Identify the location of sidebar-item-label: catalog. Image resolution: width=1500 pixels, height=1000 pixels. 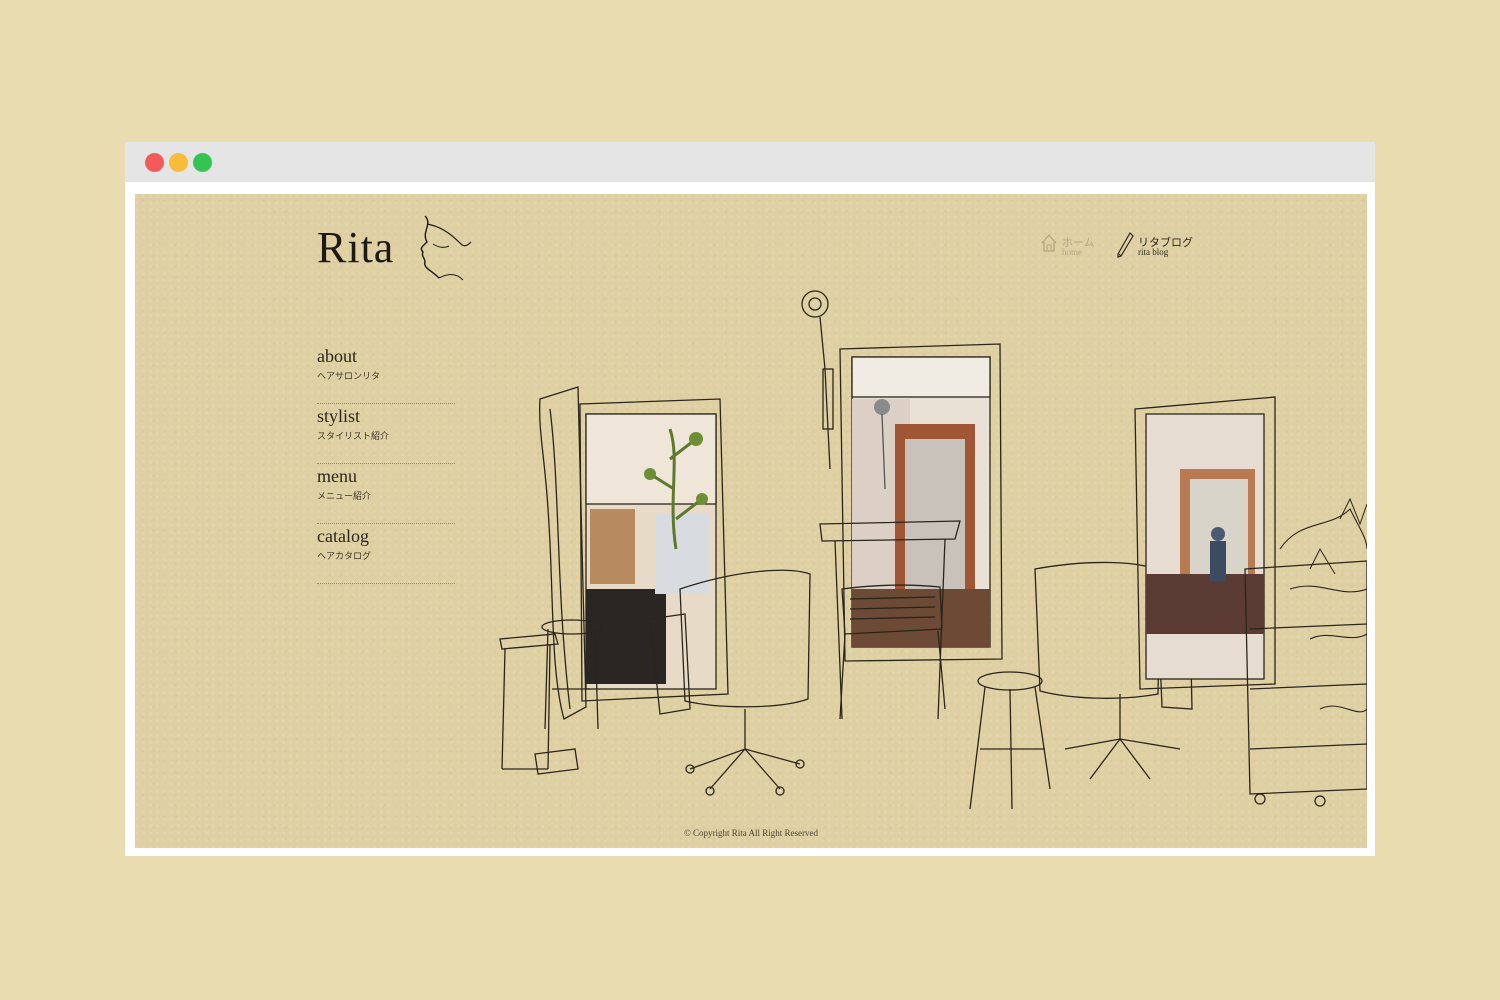
(343, 536).